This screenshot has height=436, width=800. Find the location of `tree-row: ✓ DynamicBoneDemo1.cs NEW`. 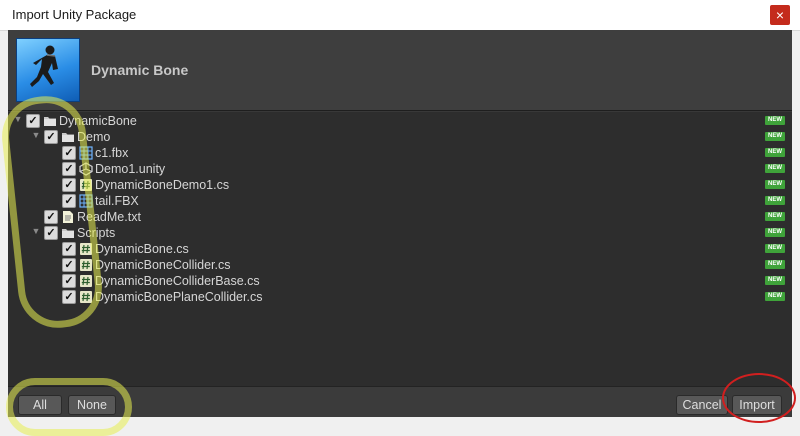

tree-row: ✓ DynamicBoneDemo1.cs NEW is located at coordinates (400, 185).